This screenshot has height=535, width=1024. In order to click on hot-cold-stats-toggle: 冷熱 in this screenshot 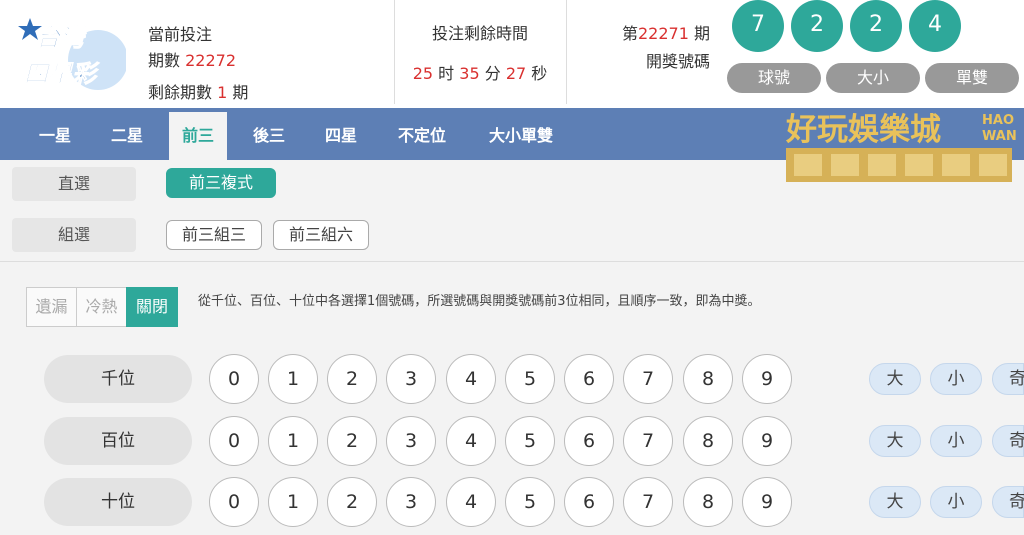, I will do `click(101, 307)`.